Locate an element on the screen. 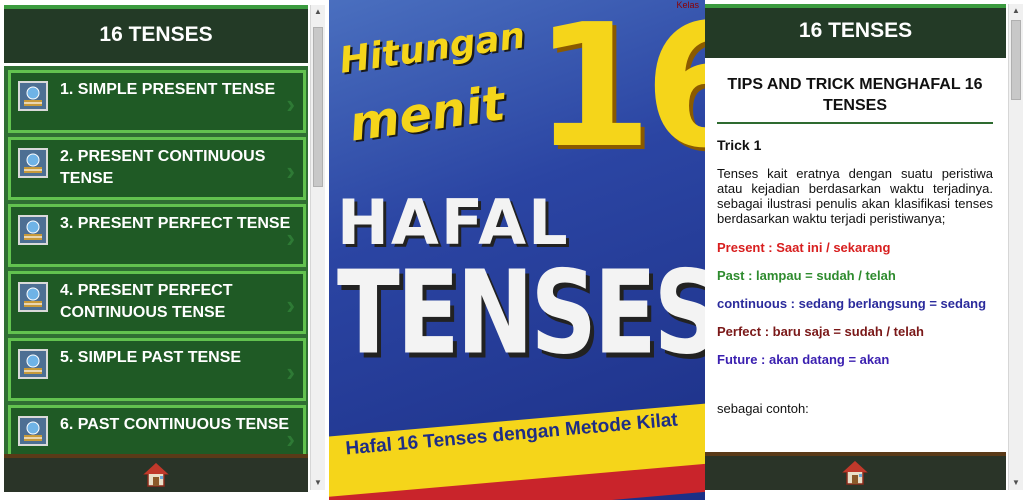 The height and width of the screenshot is (500, 1024). list-item-label: 1. SIMPLE PRESENT TENSE is located at coordinates (168, 89).